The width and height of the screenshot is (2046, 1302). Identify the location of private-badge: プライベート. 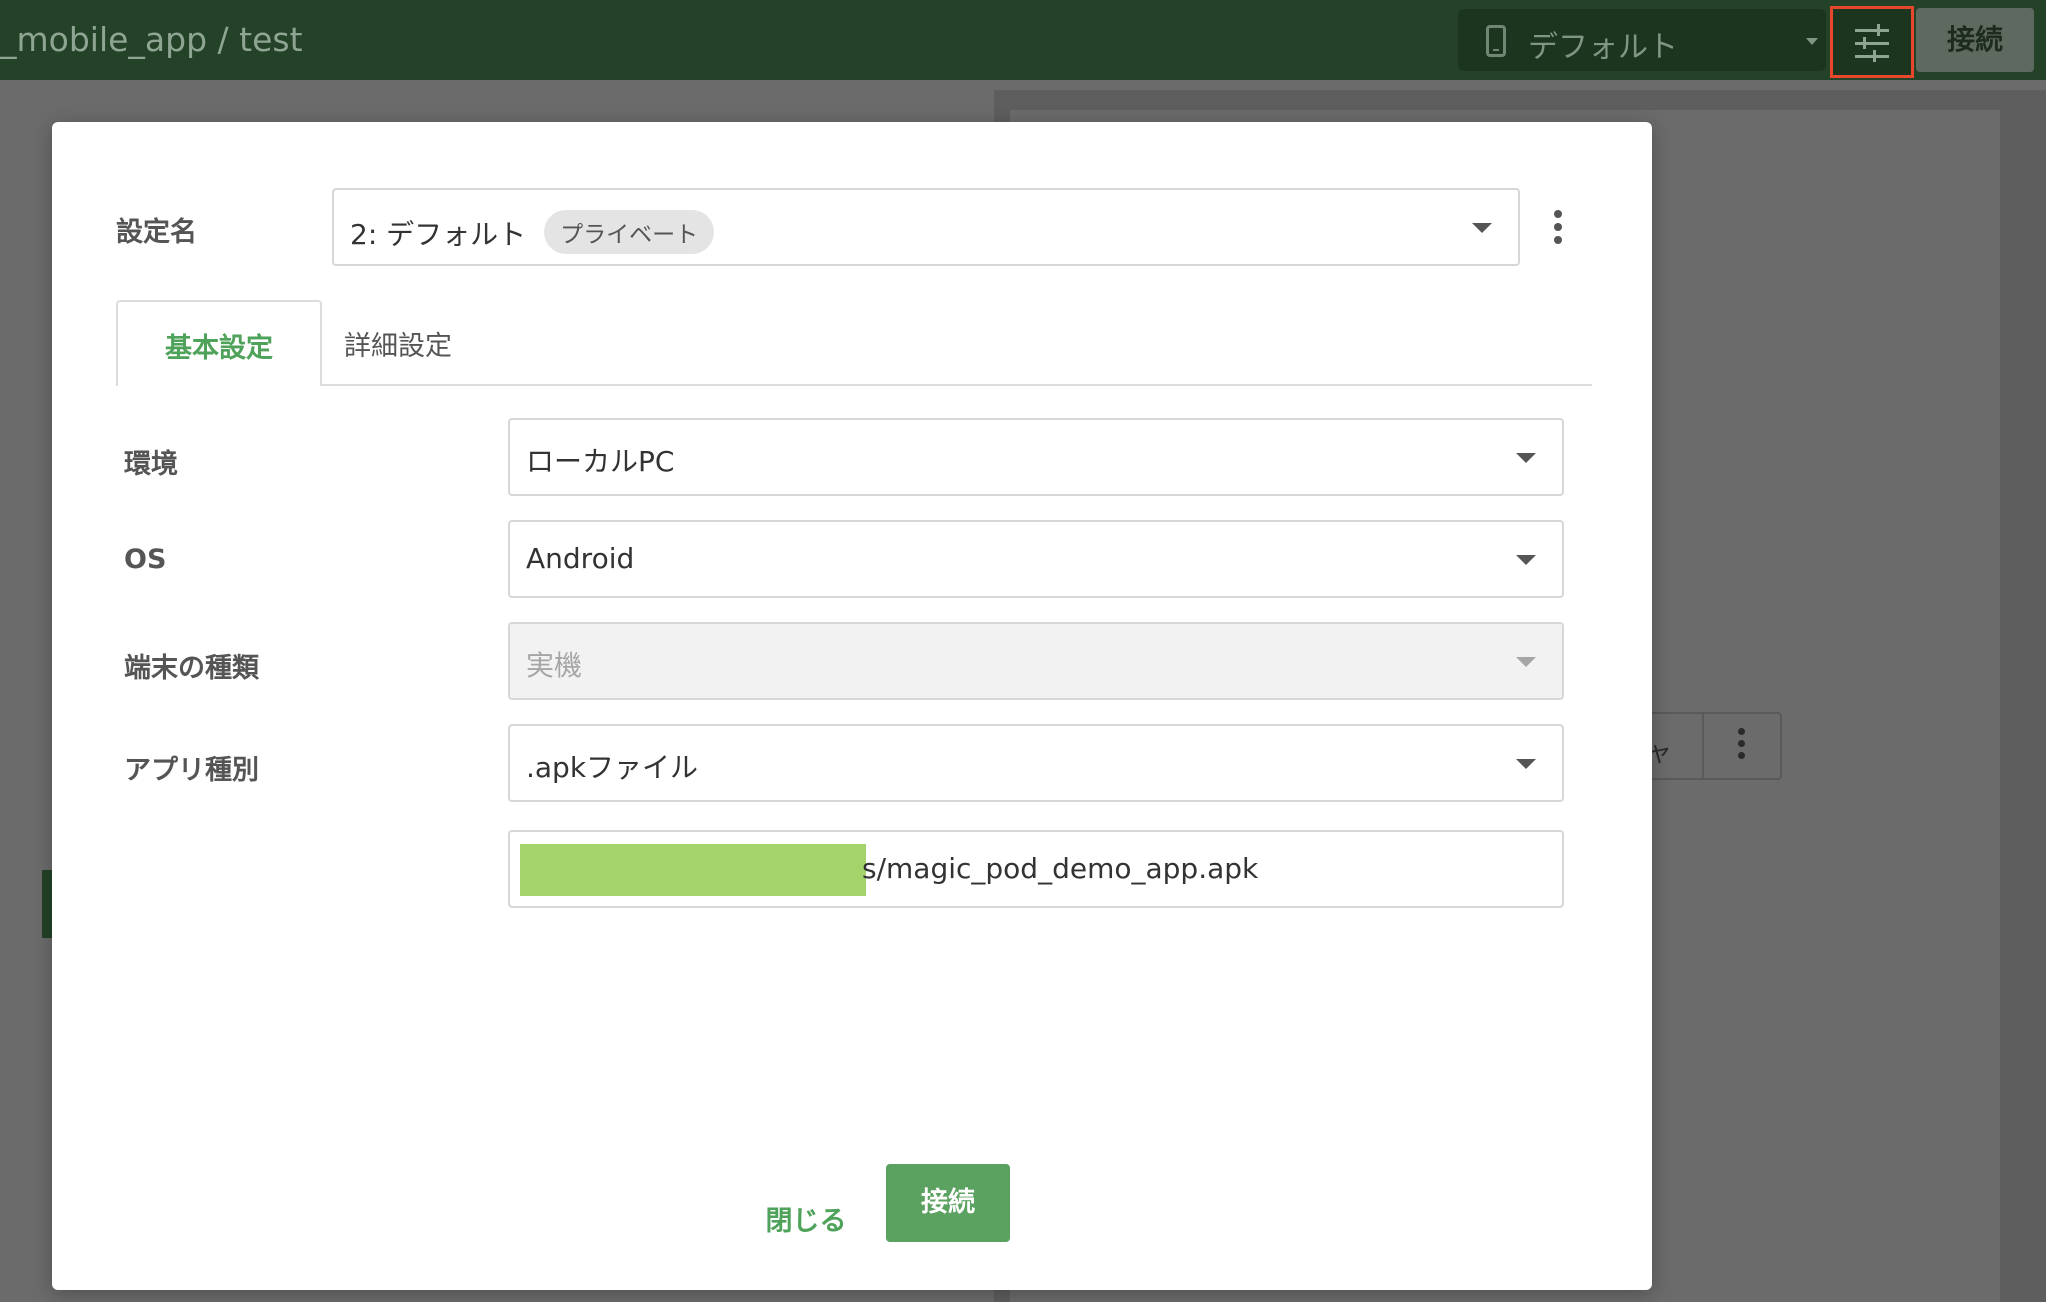
(629, 232).